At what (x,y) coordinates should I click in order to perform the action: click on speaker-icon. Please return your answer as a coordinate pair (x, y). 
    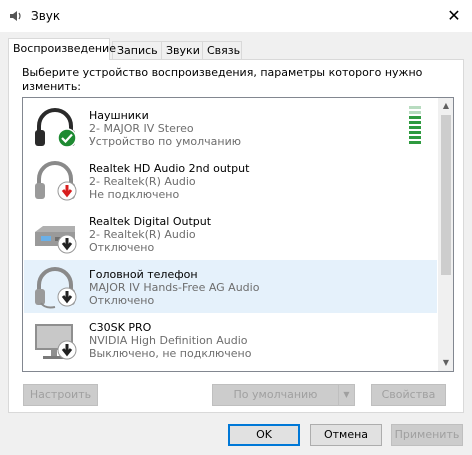
    Looking at the image, I should click on (15, 16).